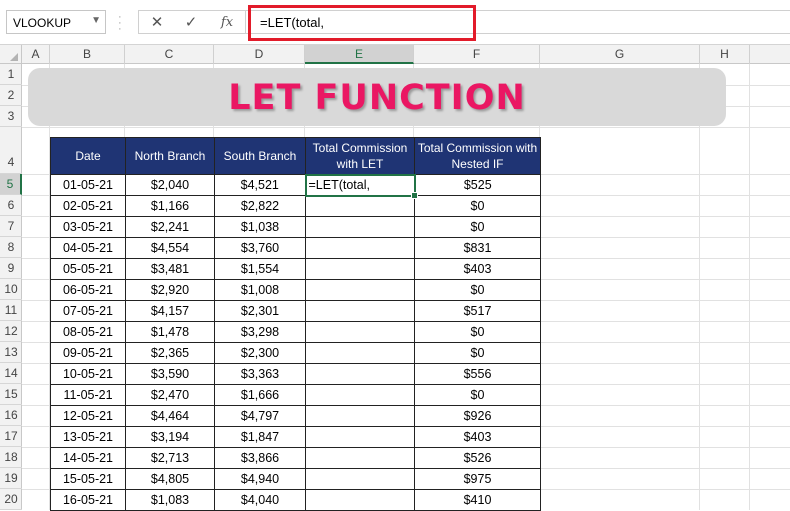 The width and height of the screenshot is (790, 511). Describe the element at coordinates (88, 185) in the screenshot. I see `date-cell: 01-05-21` at that location.